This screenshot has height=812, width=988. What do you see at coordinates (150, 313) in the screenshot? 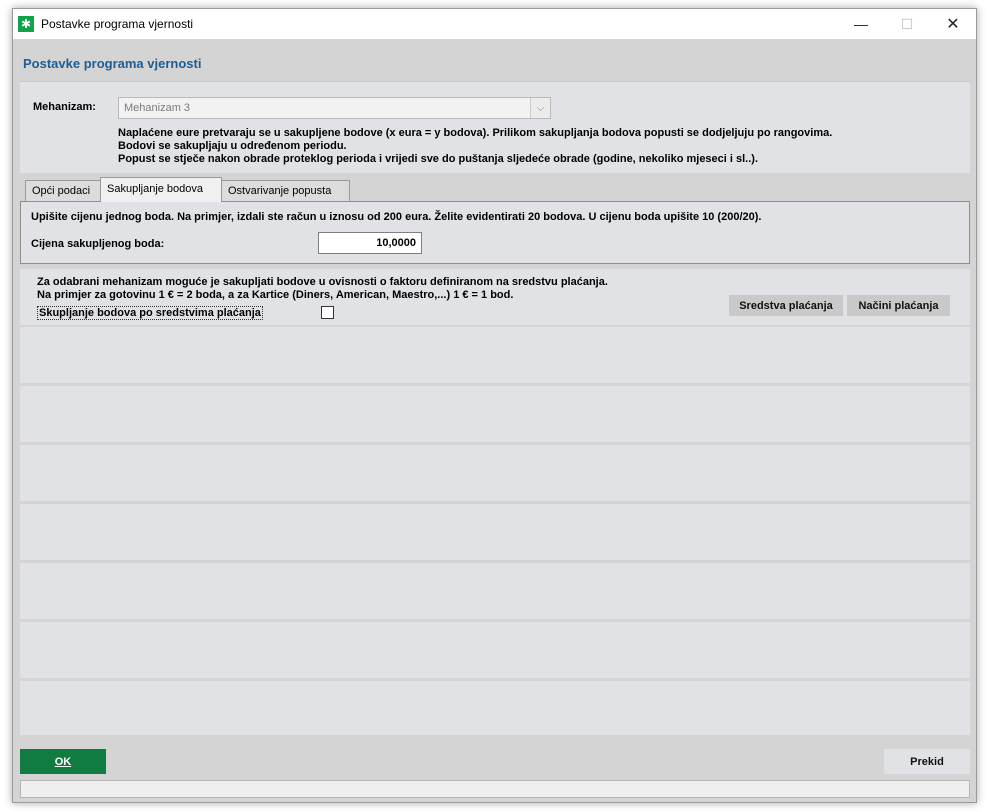
I see `payment-checkbox-label: Skupljanje bodova po sredstvima plaćanja` at bounding box center [150, 313].